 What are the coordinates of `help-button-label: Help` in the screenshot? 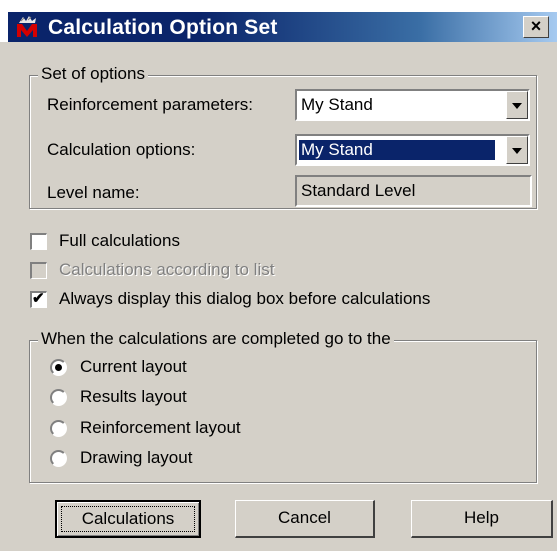 It's located at (481, 517).